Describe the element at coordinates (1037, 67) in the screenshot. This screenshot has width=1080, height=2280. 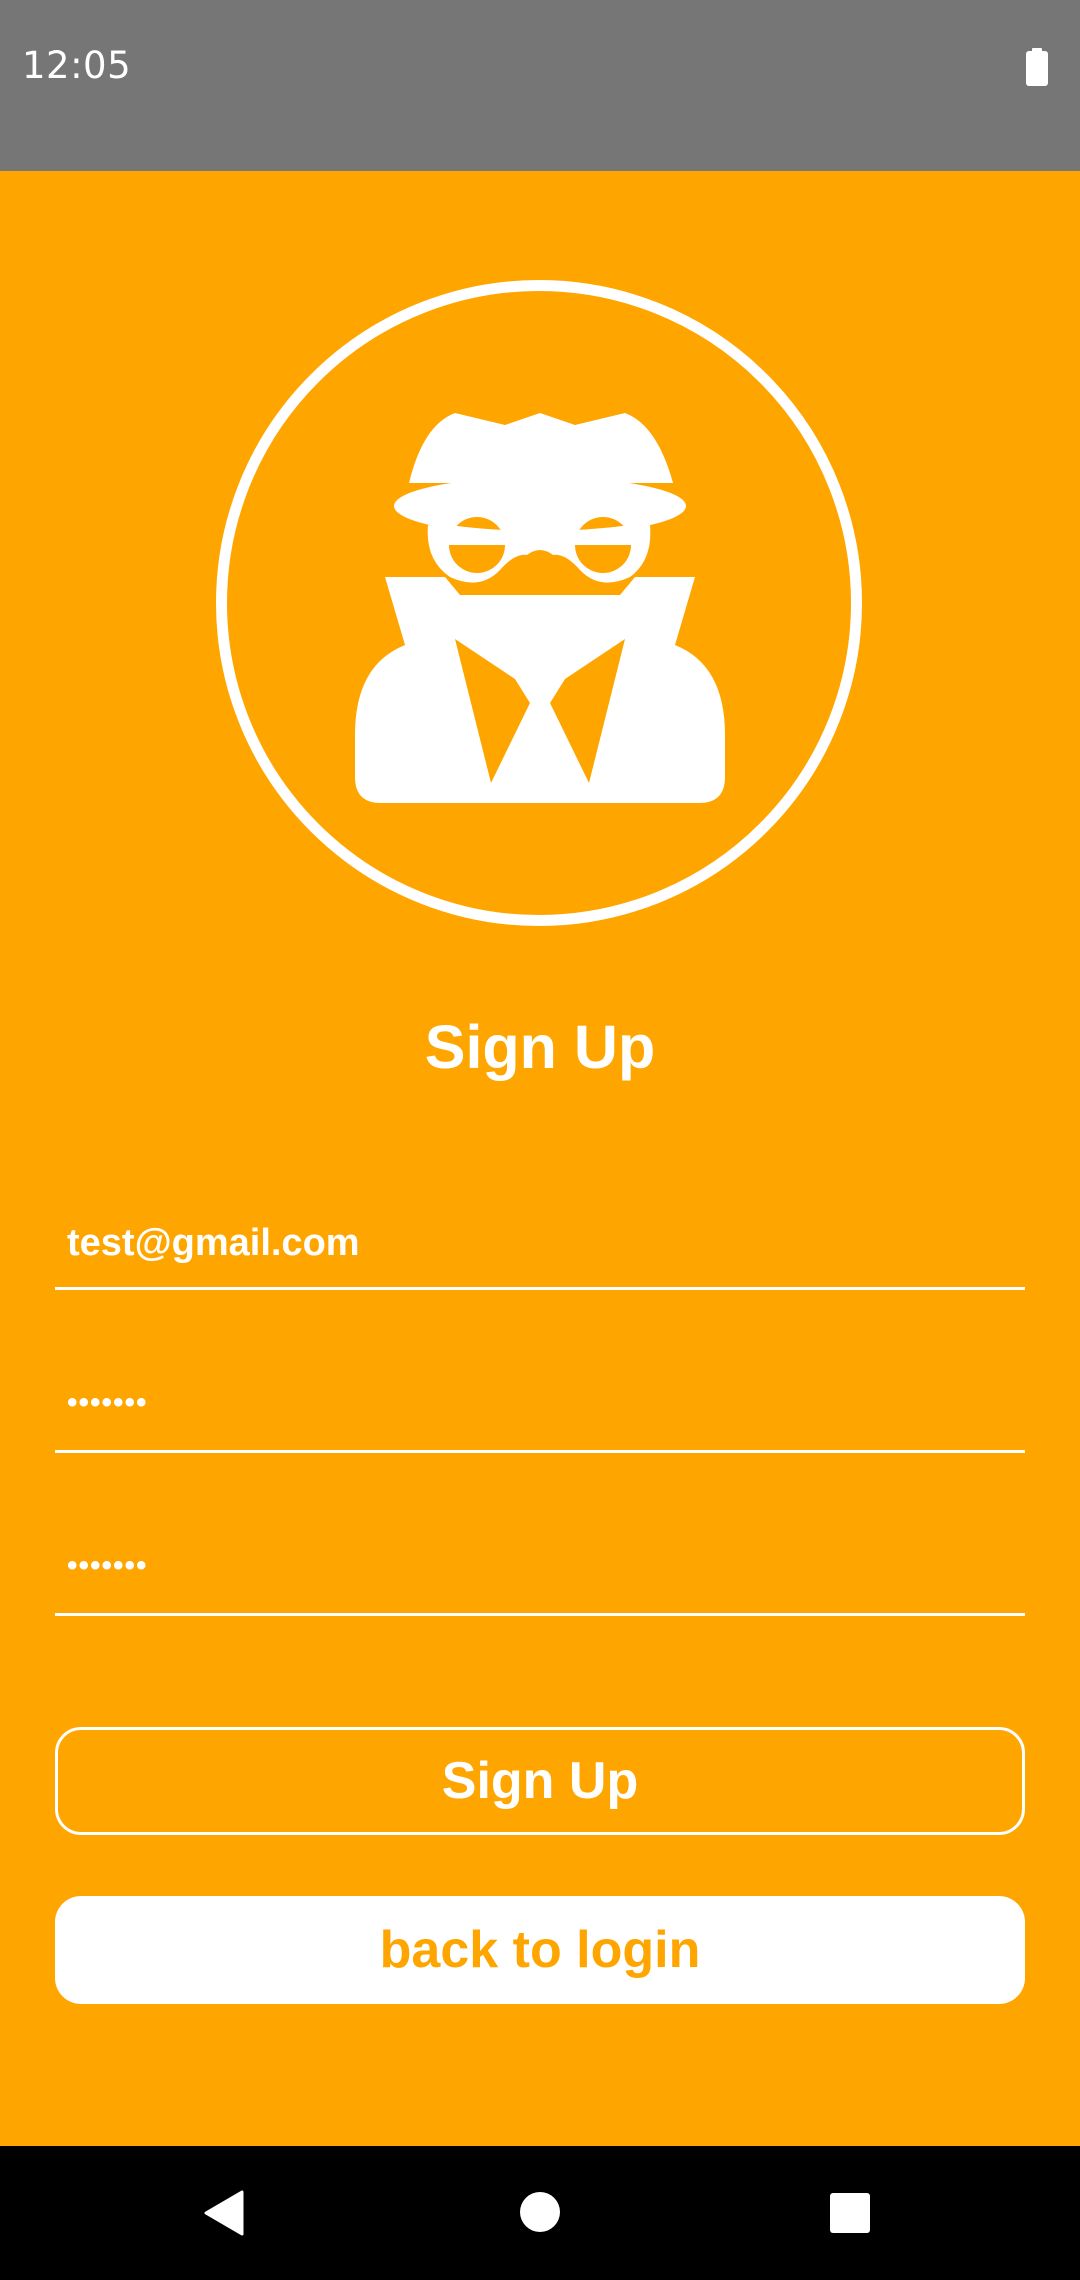
I see `battery-icon` at that location.